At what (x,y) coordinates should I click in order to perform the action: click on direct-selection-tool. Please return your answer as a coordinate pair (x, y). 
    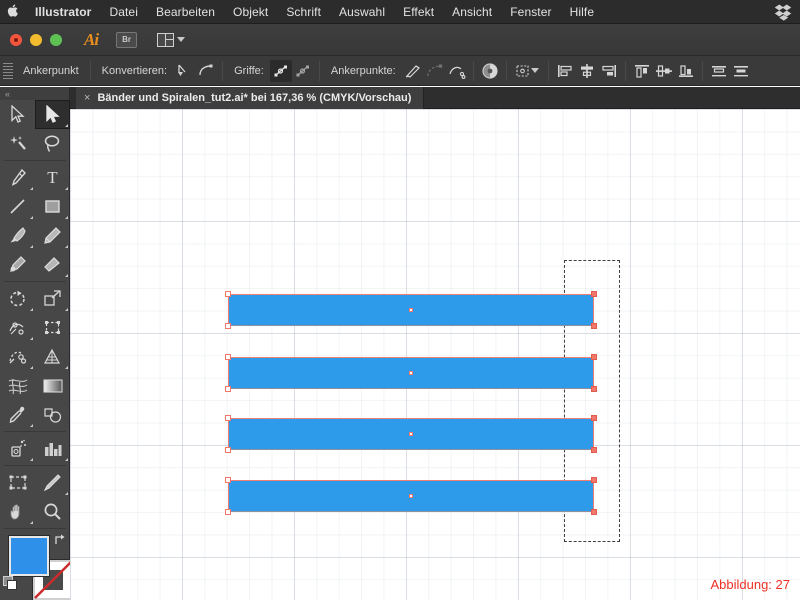
    Looking at the image, I should click on (52, 114).